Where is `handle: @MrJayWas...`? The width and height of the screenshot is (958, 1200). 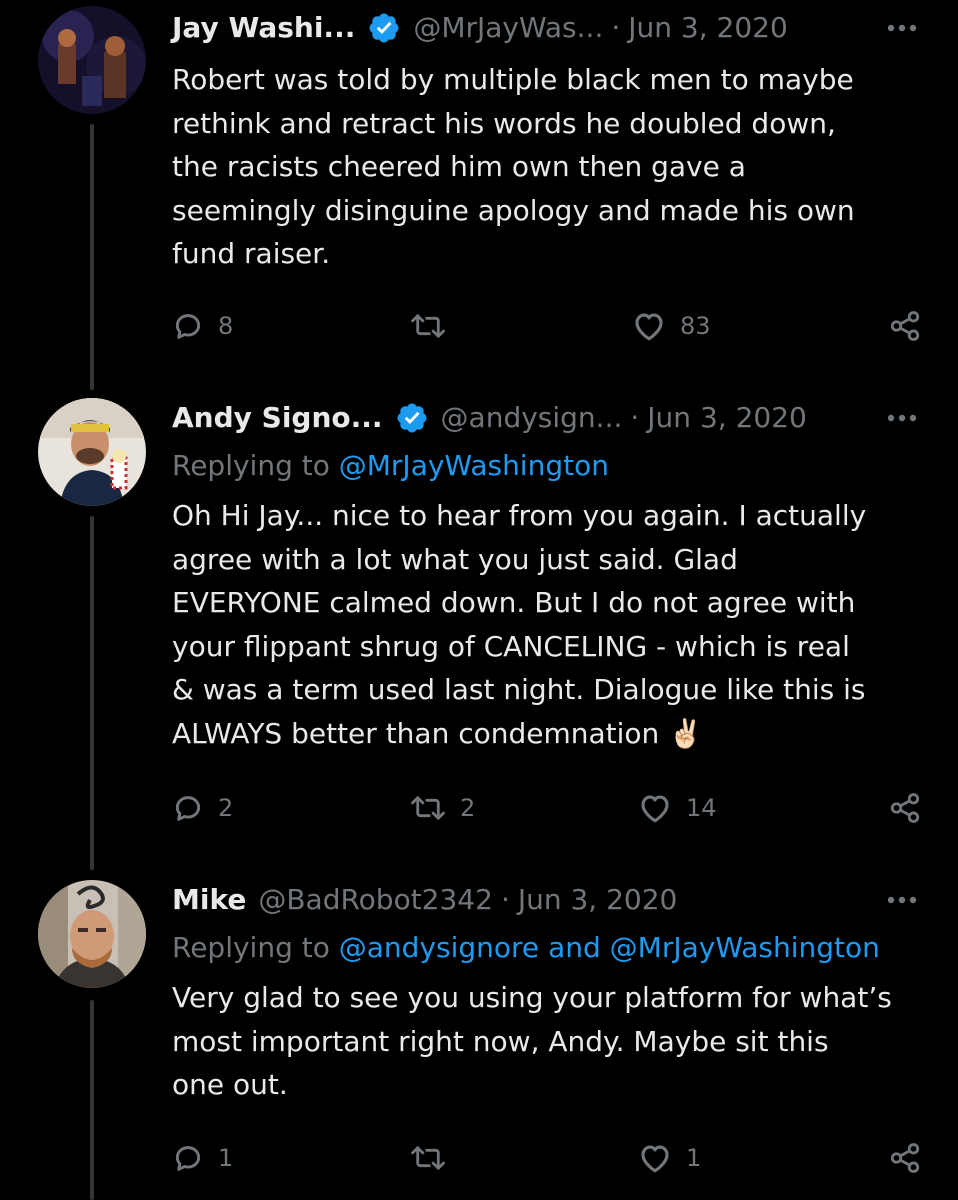
handle: @MrJayWas... is located at coordinates (508, 28).